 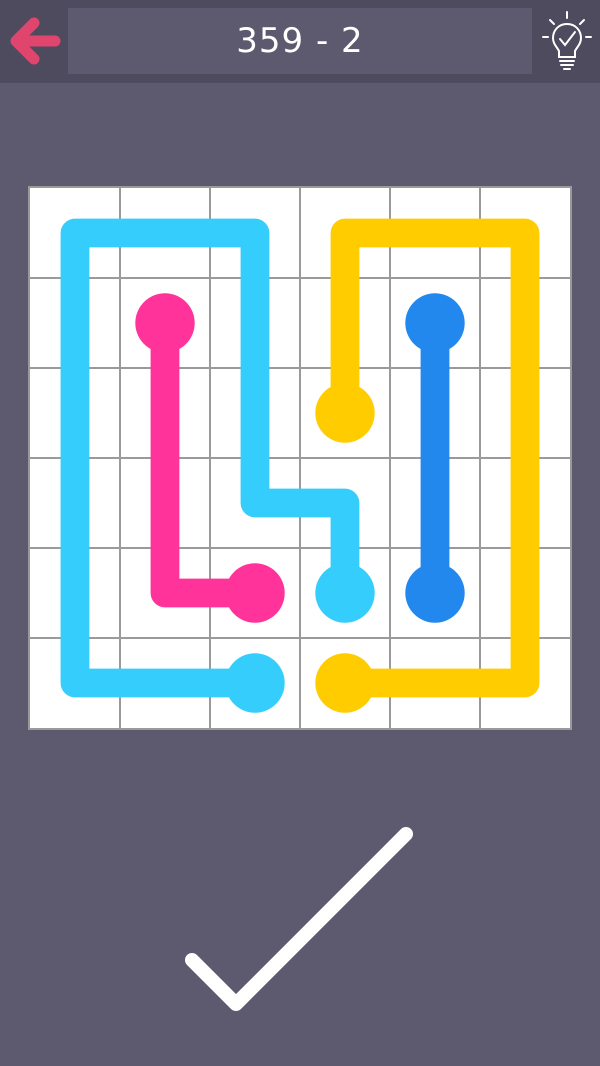 I want to click on lightbulb-hint-icon, so click(x=567, y=40).